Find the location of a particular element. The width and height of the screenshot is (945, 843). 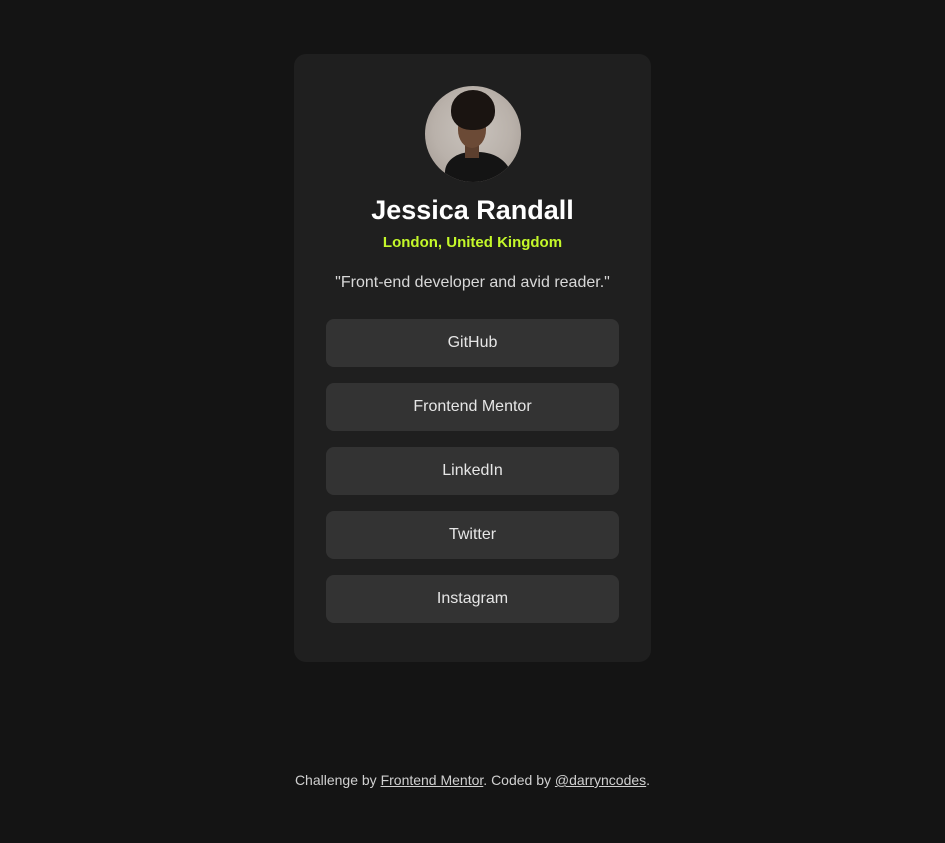

twitter-link-button: Twitter is located at coordinates (472, 535).